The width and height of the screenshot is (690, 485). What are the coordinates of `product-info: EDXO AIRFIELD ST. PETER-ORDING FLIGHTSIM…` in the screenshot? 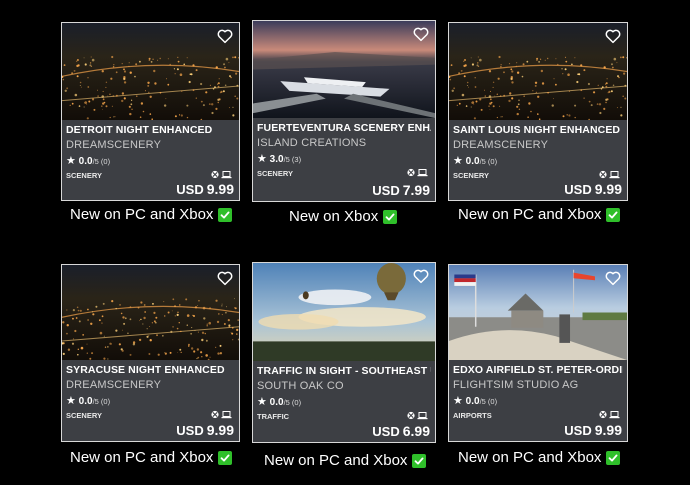 It's located at (538, 400).